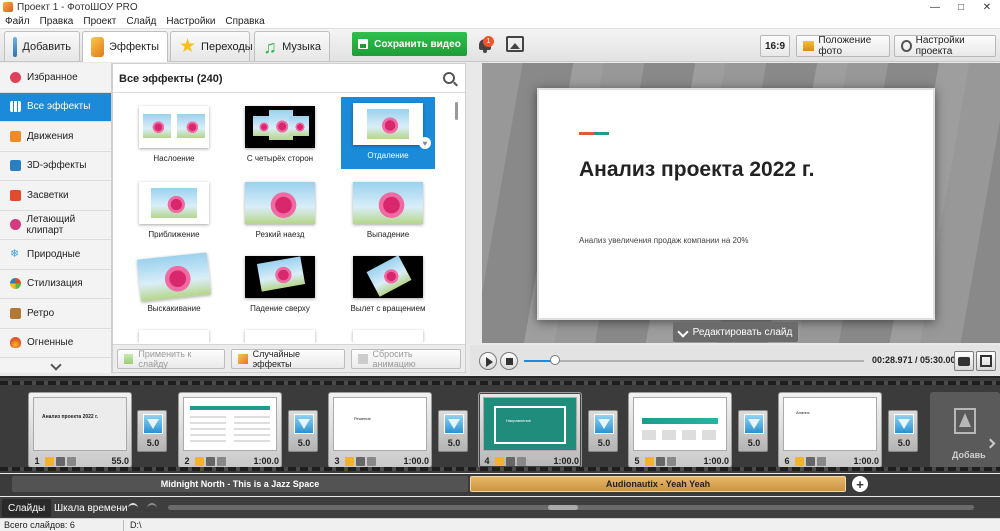 The image size is (1000, 531). I want to click on effect-item: Наслоение, so click(174, 136).